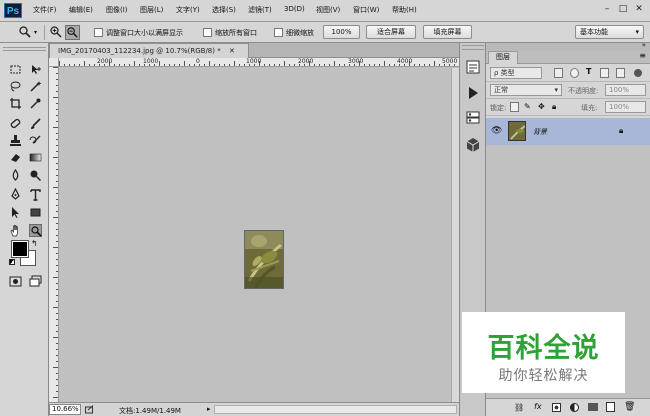 This screenshot has height=416, width=650. What do you see at coordinates (610, 407) in the screenshot?
I see `new-layer-icon` at bounding box center [610, 407].